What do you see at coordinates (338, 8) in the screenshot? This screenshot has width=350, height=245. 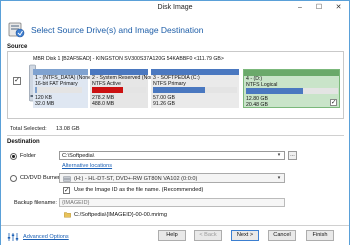 I see `close-icon: ✕` at bounding box center [338, 8].